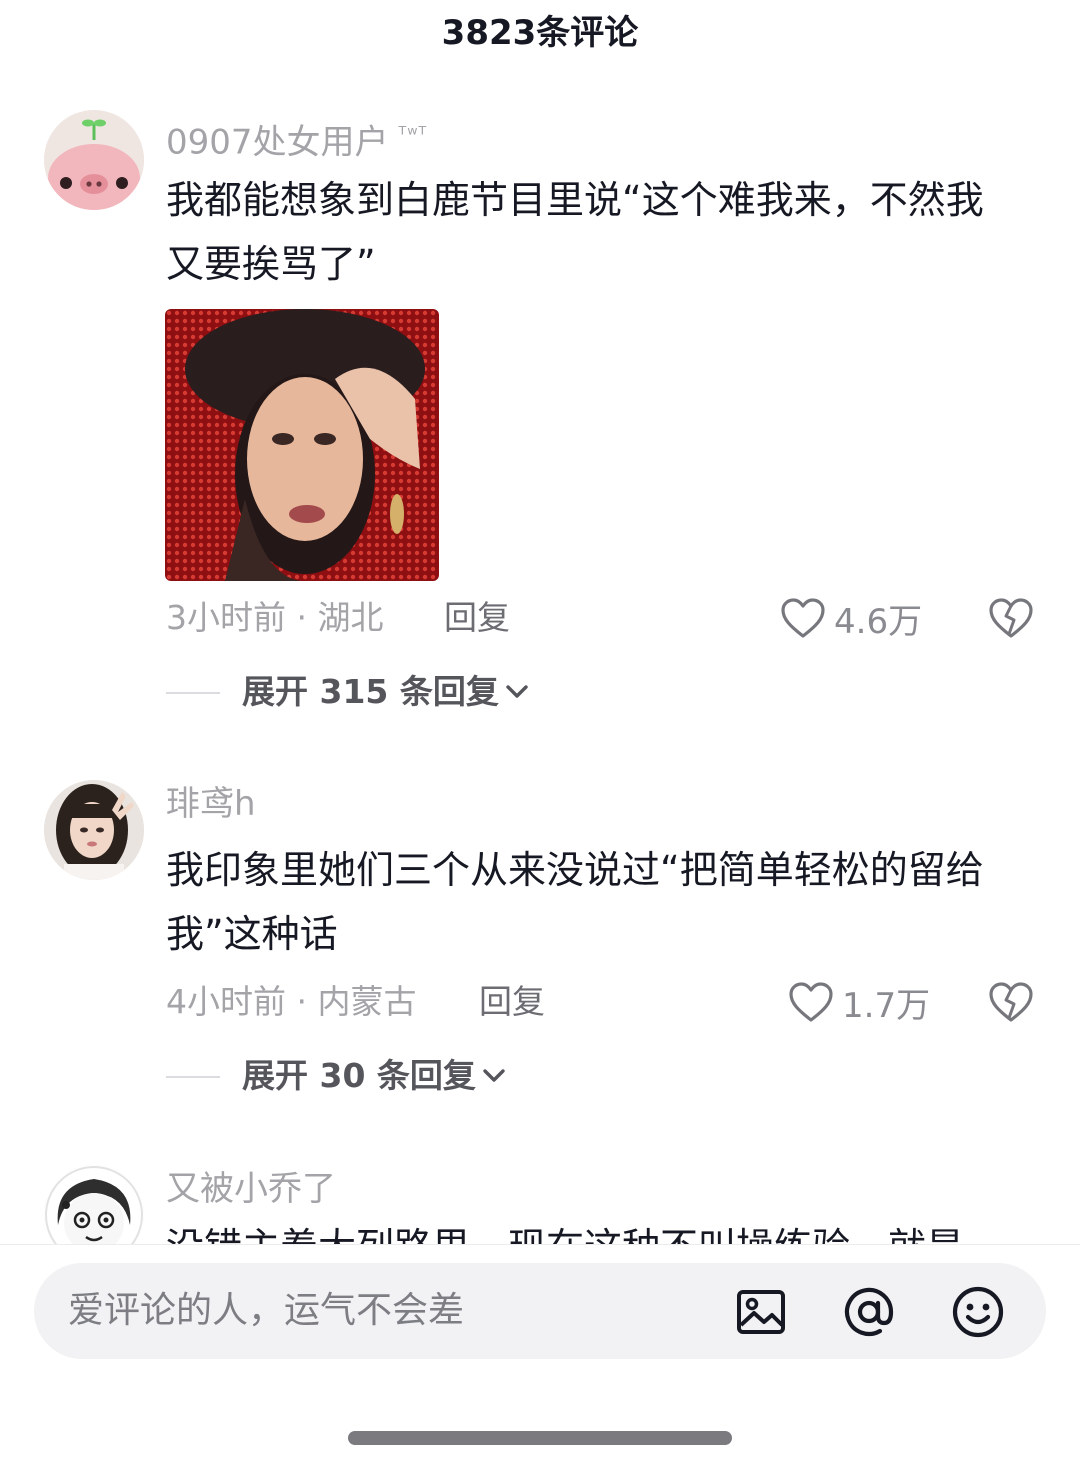 This screenshot has width=1080, height=1469. I want to click on image-icon, so click(761, 1312).